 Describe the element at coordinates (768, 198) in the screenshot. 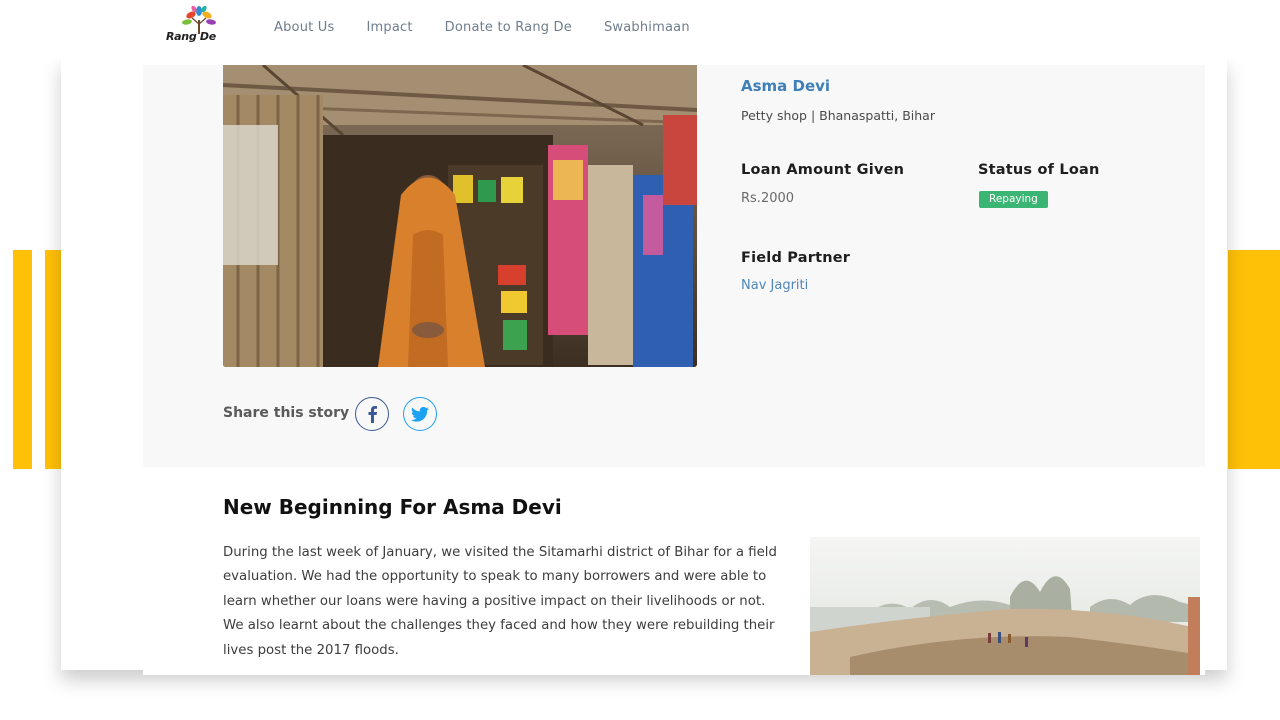

I see `loan-amount-value: Rs.2000` at that location.